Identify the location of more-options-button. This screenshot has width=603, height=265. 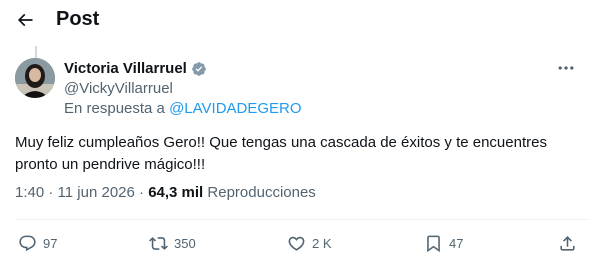
(566, 68).